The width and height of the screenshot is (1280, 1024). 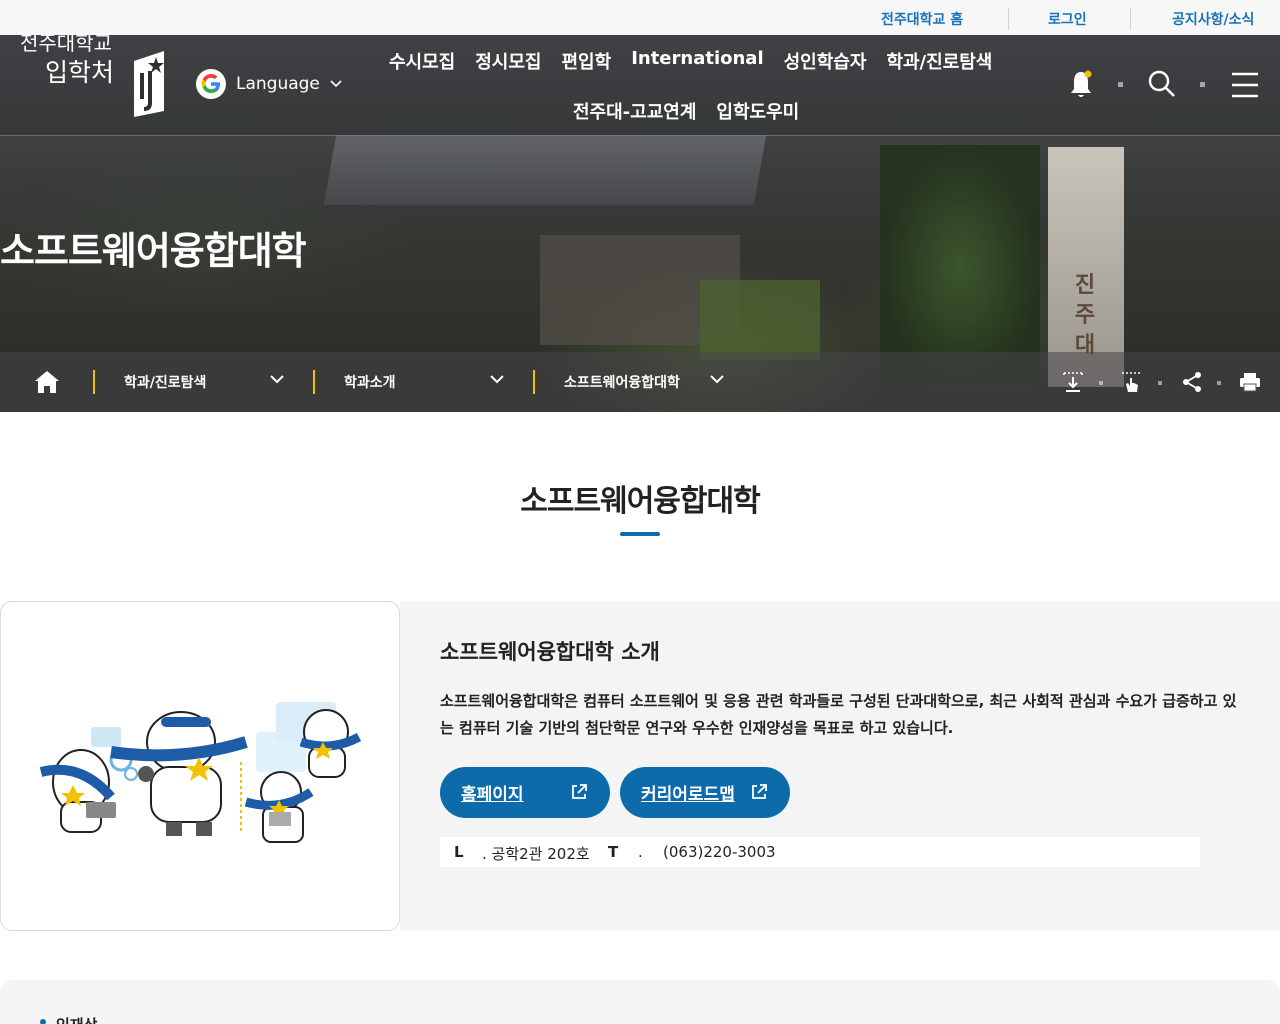 I want to click on language-selector: Language, so click(x=269, y=84).